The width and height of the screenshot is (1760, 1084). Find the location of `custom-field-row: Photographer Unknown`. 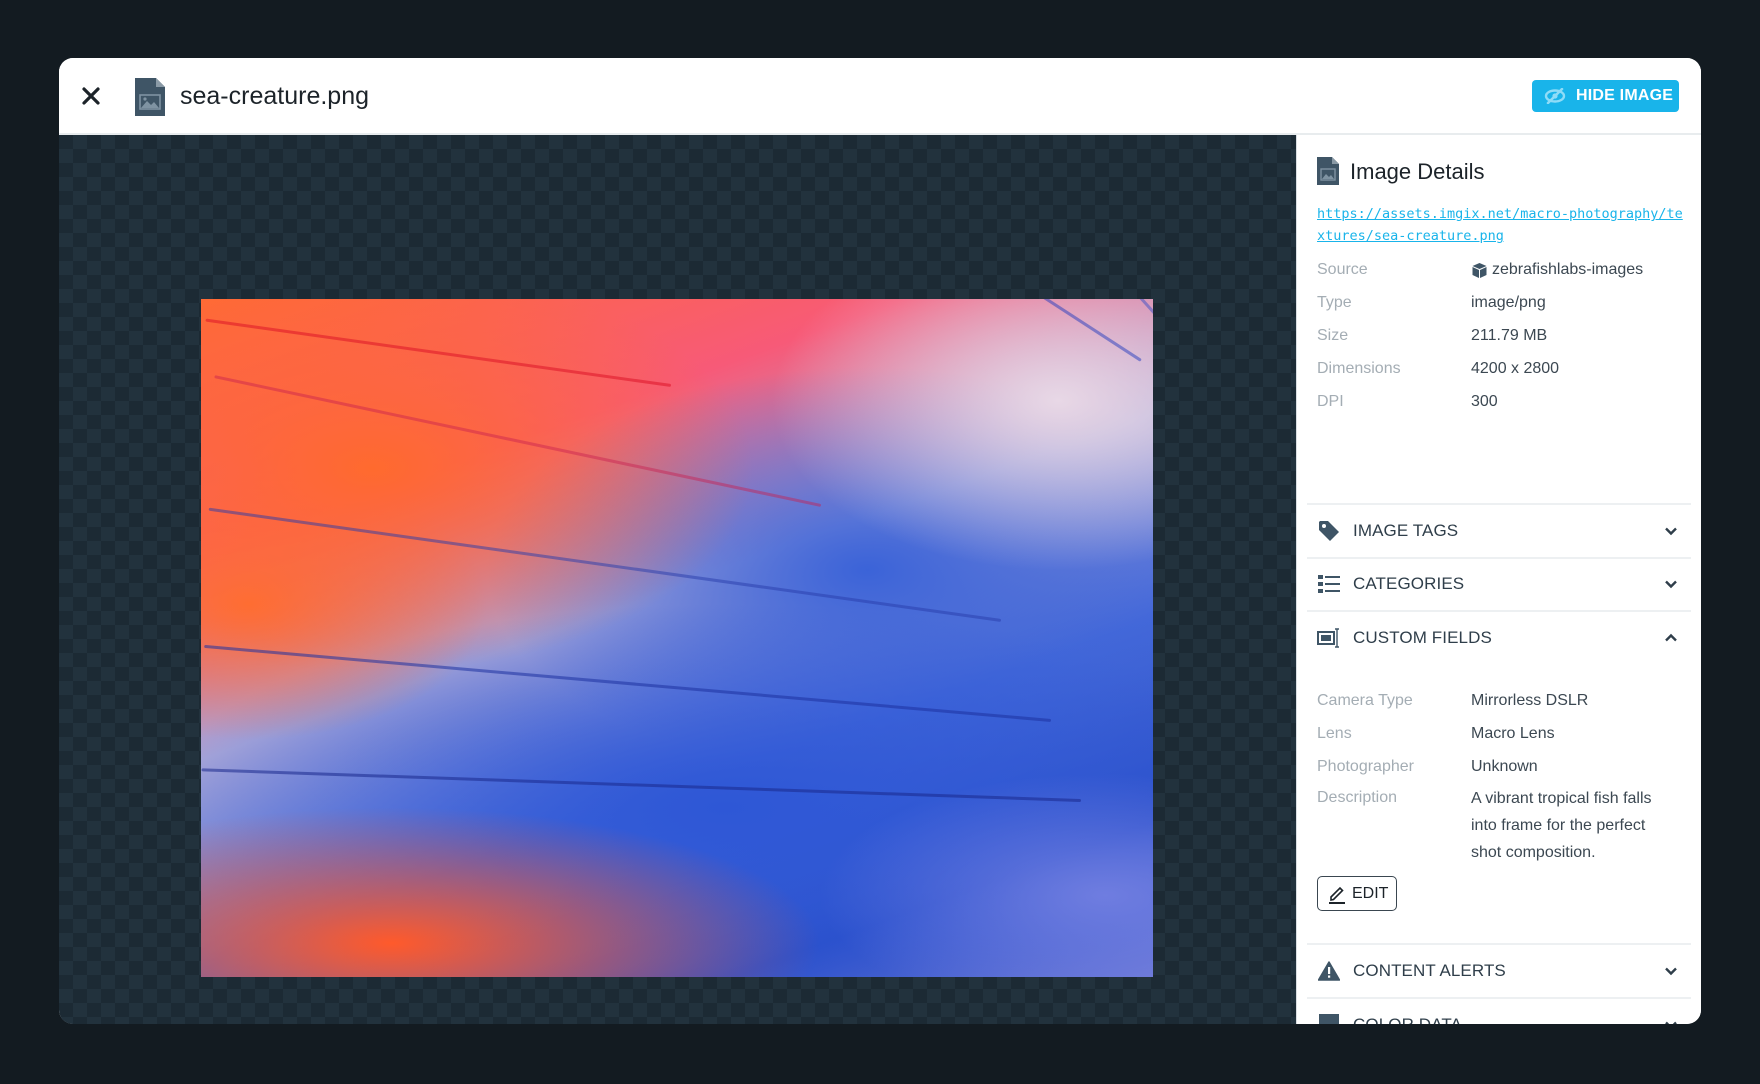

custom-field-row: Photographer Unknown is located at coordinates (1502, 766).